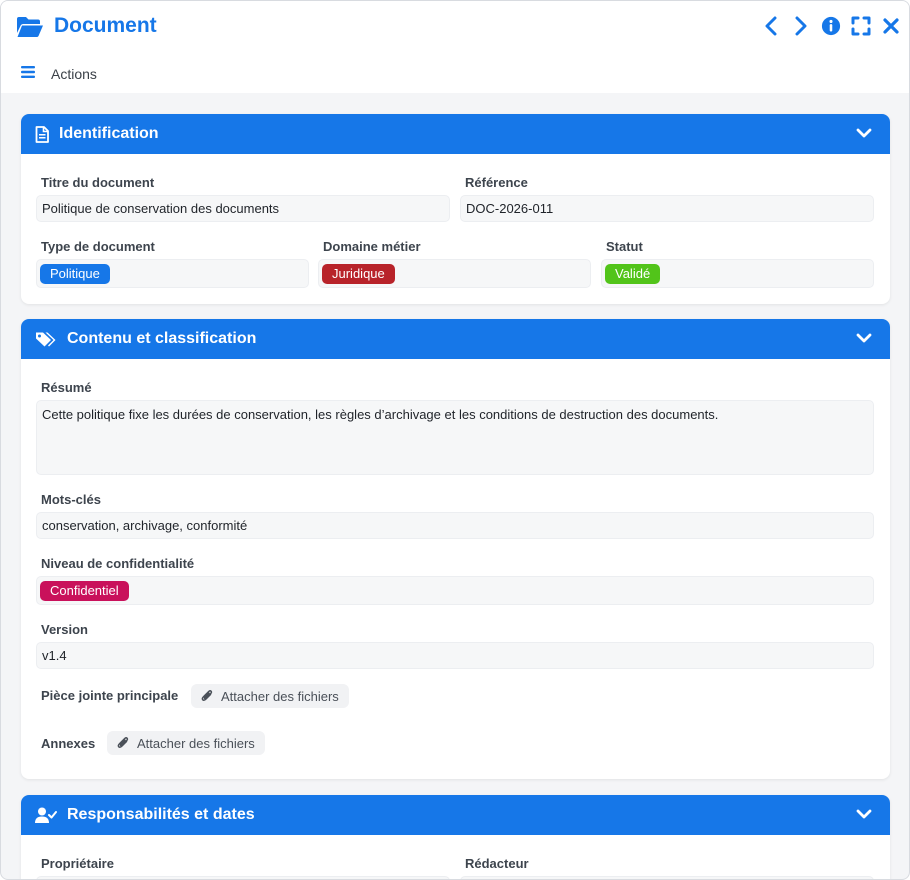 Image resolution: width=910 pixels, height=880 pixels. What do you see at coordinates (77, 863) in the screenshot?
I see `proprietaire-label: Propriétaire` at bounding box center [77, 863].